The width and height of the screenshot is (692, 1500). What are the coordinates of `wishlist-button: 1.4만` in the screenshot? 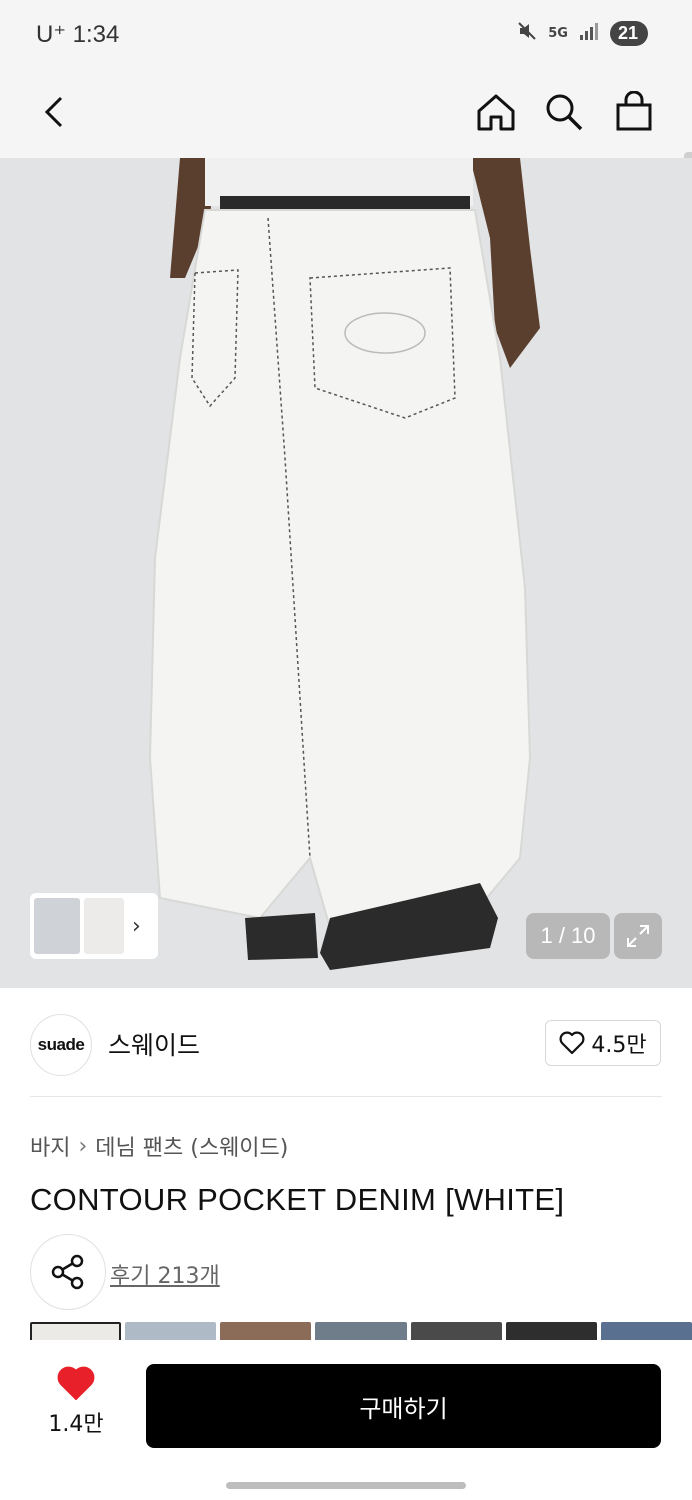 It's located at (76, 1406).